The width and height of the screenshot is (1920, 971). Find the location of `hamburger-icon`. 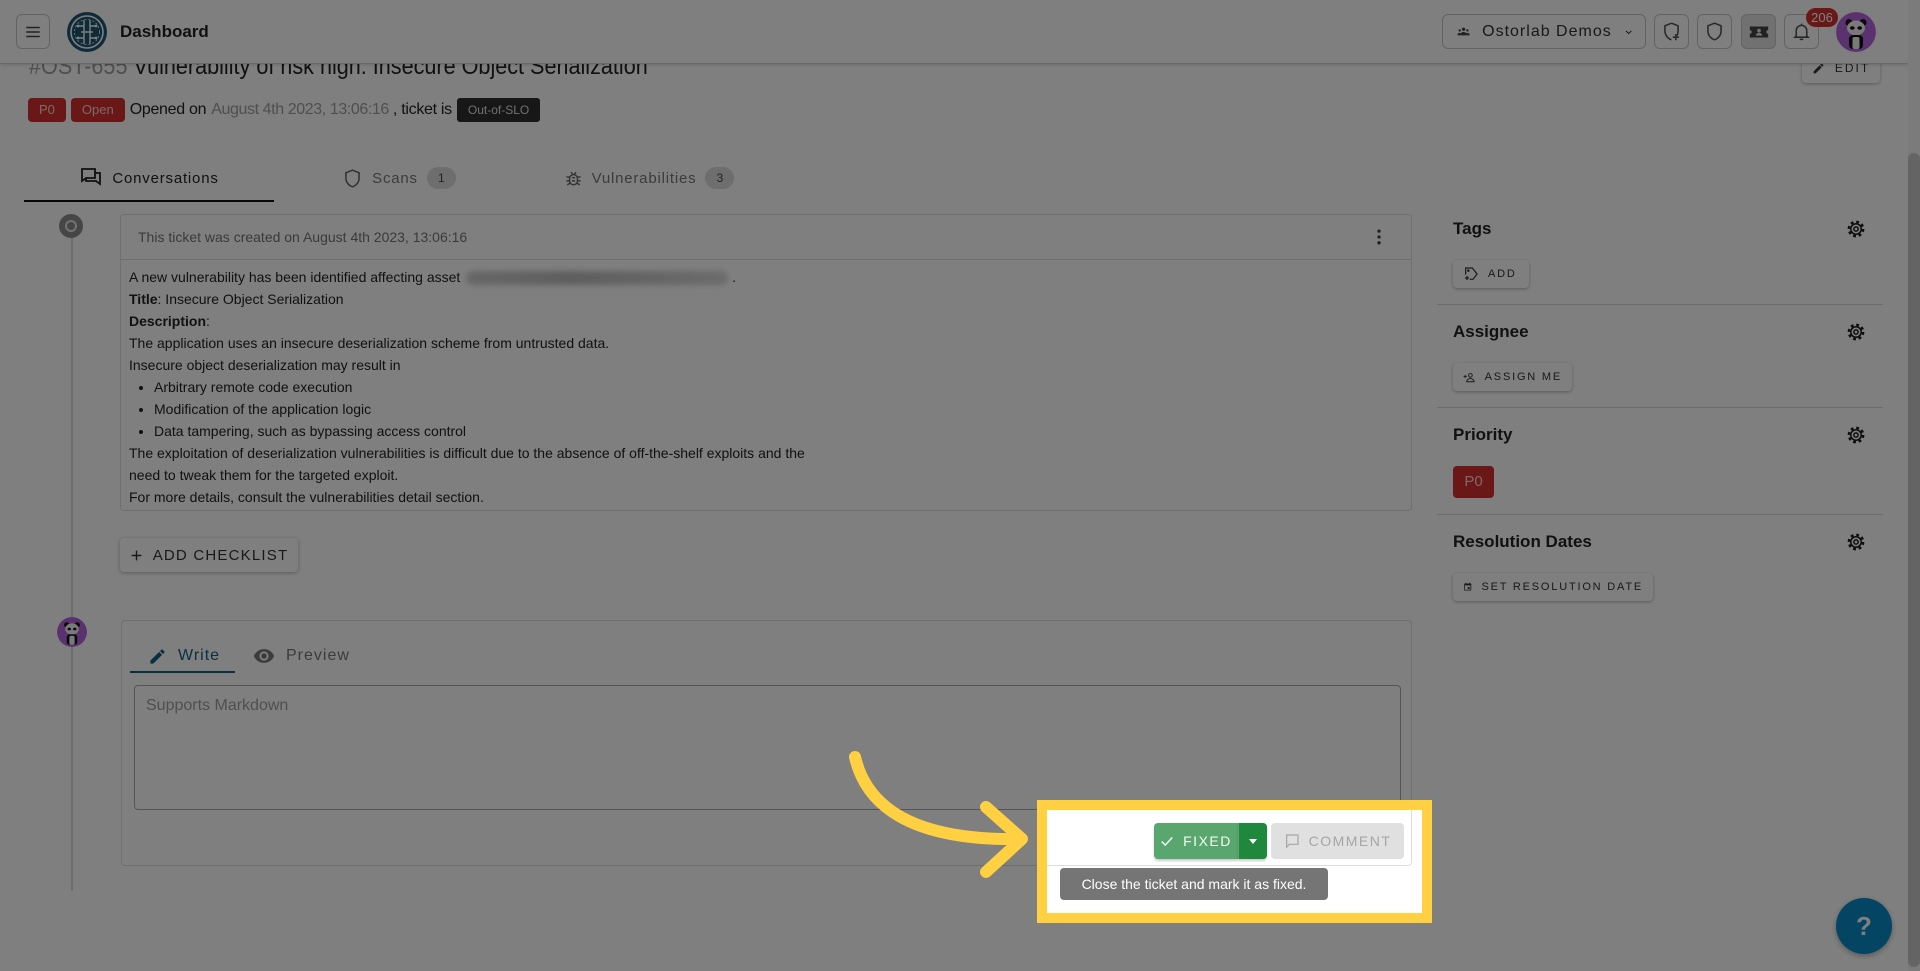

hamburger-icon is located at coordinates (33, 31).